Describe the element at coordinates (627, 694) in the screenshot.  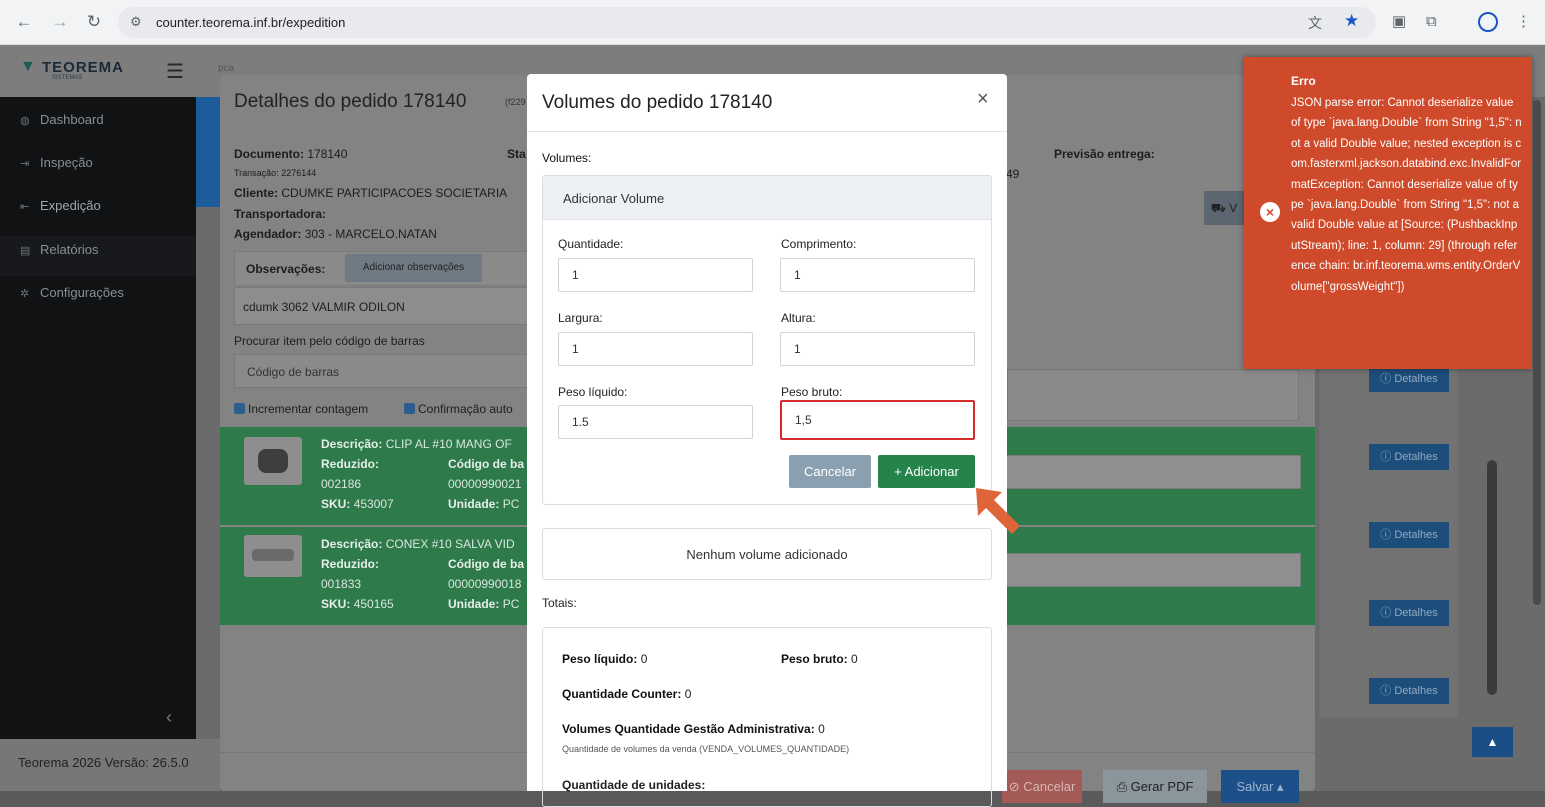
I see `total-quantidade-counter: Quantidade Counter: 0` at that location.